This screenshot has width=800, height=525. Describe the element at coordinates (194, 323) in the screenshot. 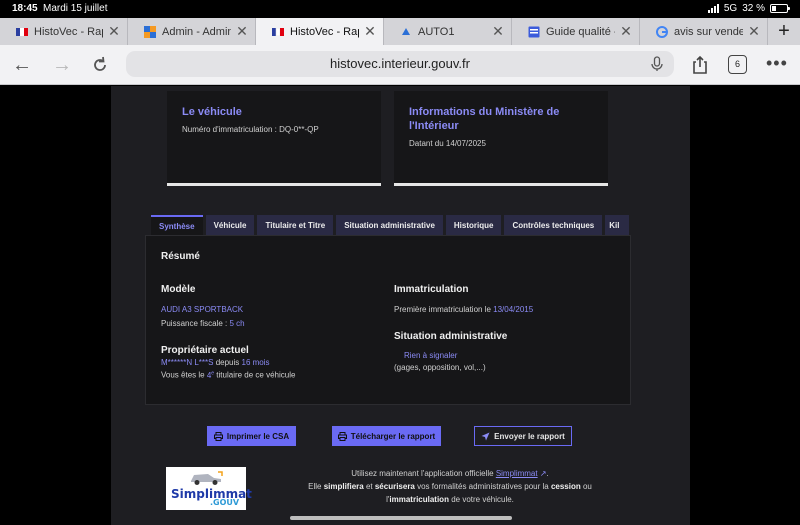

I see `fiscal-power-label: Puissance fiscale :` at that location.